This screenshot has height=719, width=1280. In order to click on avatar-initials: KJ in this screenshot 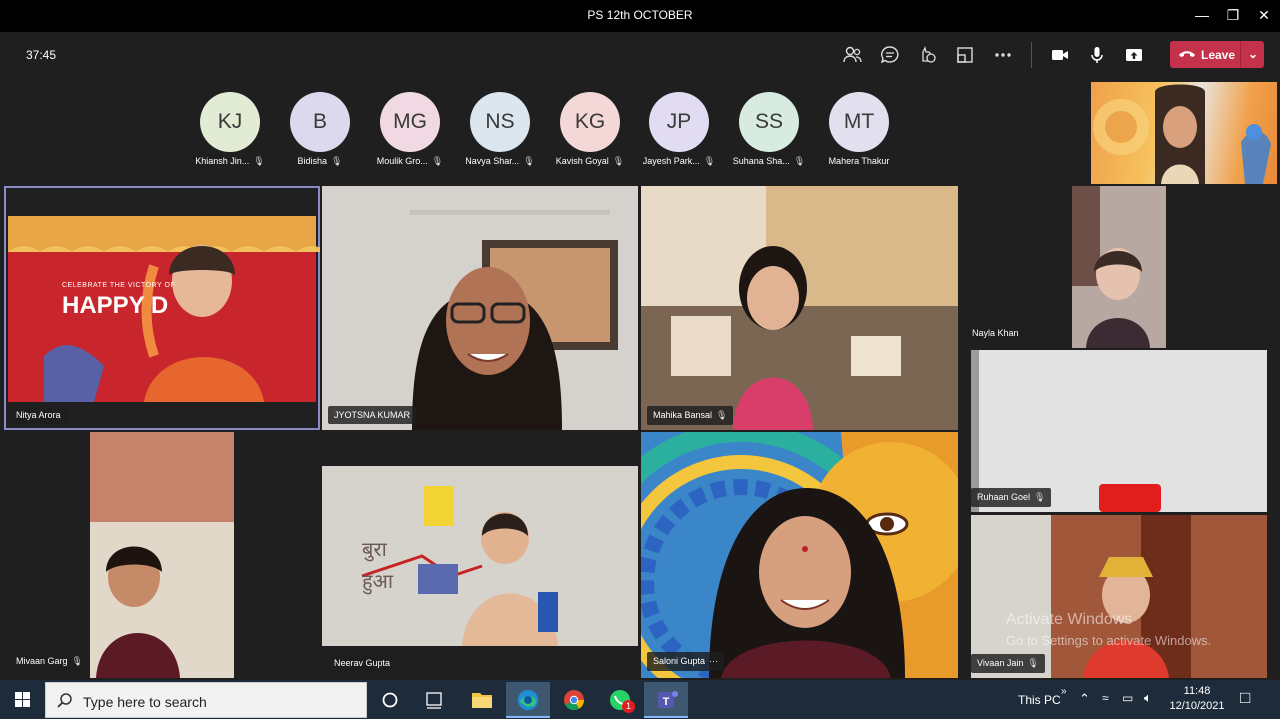, I will do `click(230, 121)`.